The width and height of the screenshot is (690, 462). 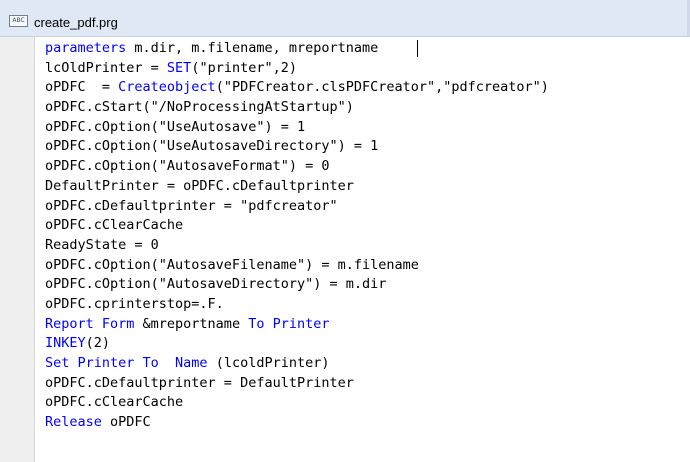 I want to click on window-titlebar: ABC create_pdf.prg, so click(x=345, y=18).